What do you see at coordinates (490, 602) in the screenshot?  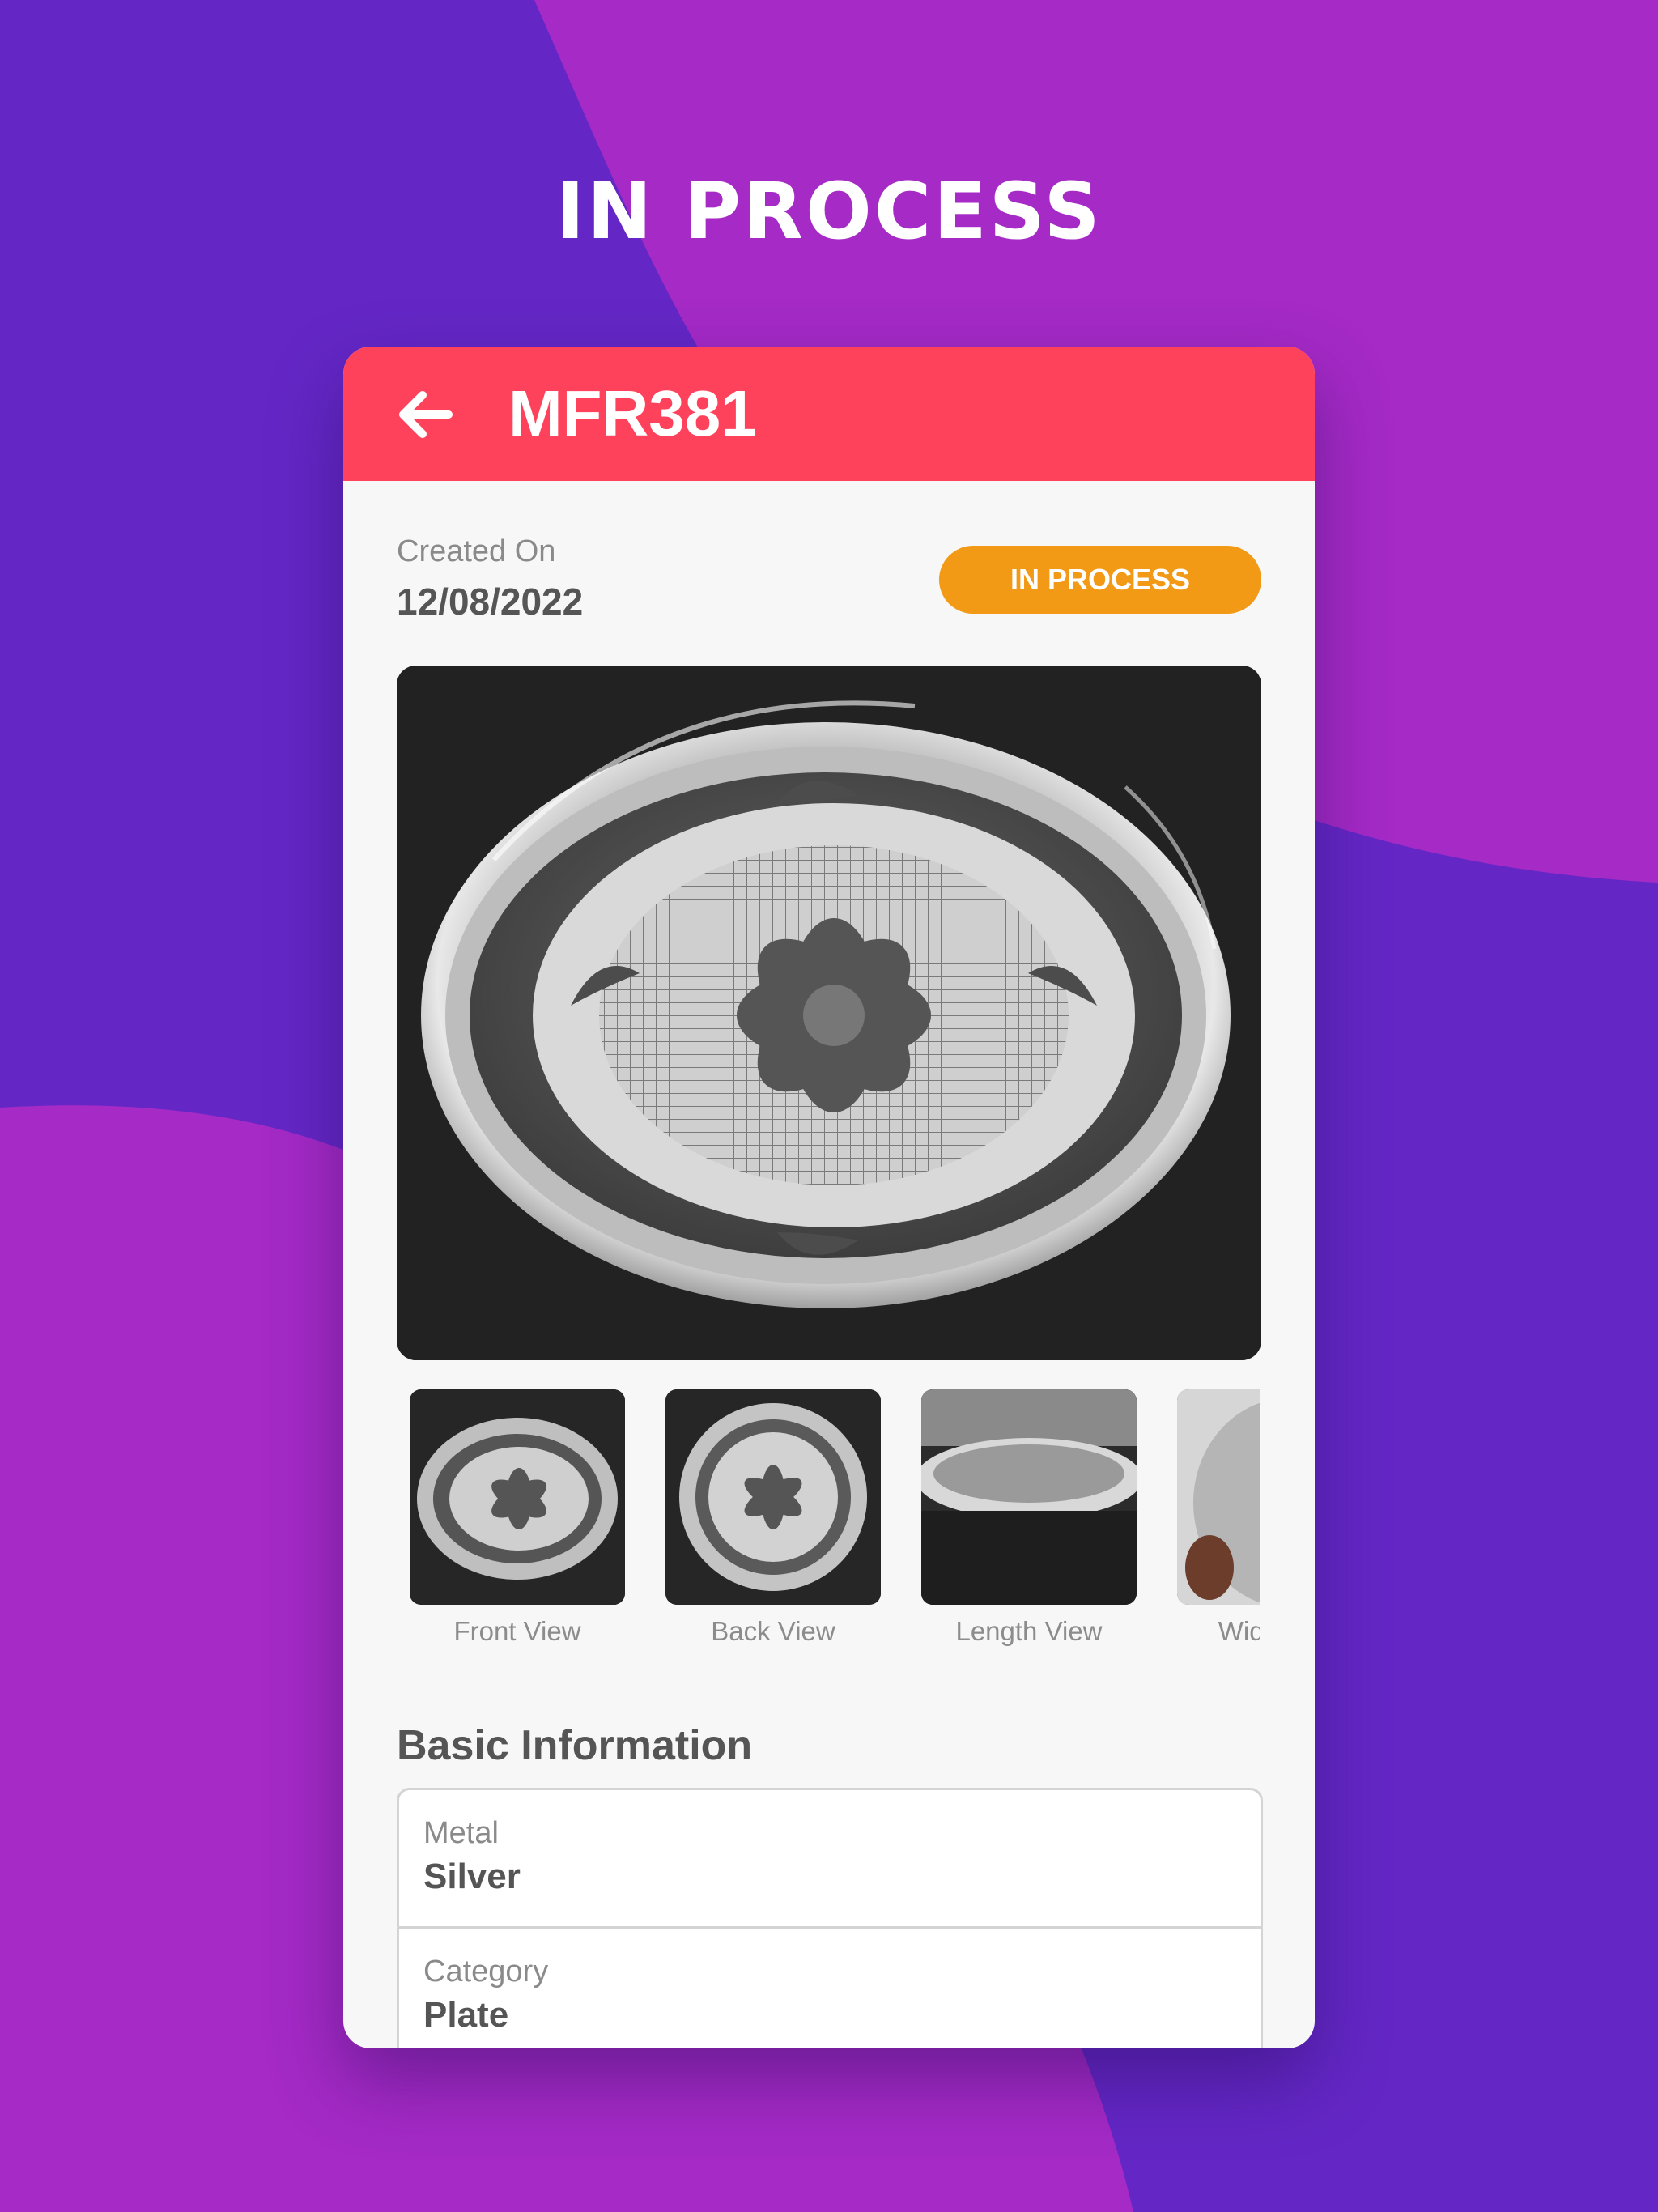 I see `created-on-date: 12/08/2022` at bounding box center [490, 602].